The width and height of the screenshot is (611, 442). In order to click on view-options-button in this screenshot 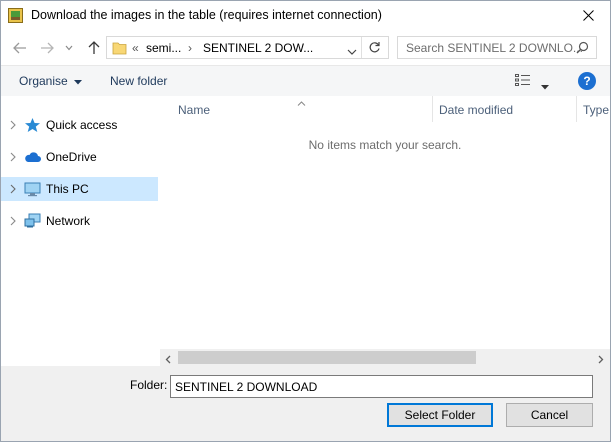, I will do `click(523, 82)`.